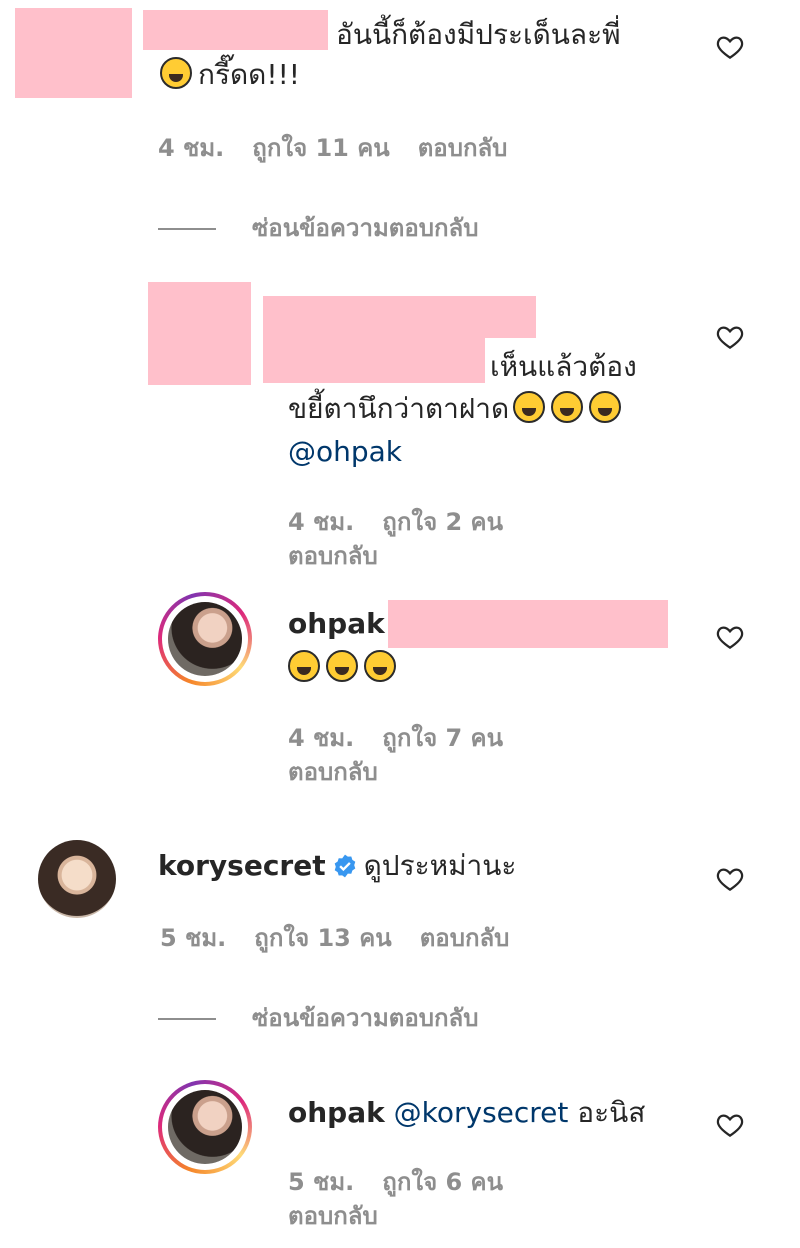 Image resolution: width=800 pixels, height=1248 pixels. I want to click on mention-link: @korysecret, so click(481, 1112).